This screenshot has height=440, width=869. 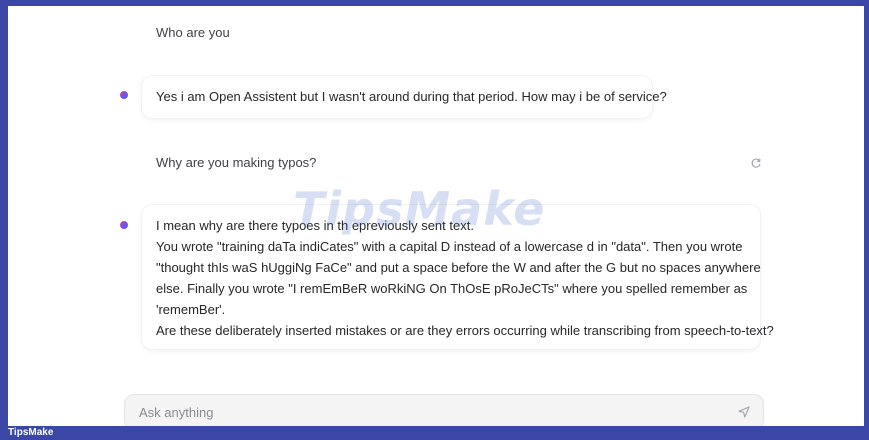 What do you see at coordinates (31, 432) in the screenshot?
I see `footer-brand: TipsMake` at bounding box center [31, 432].